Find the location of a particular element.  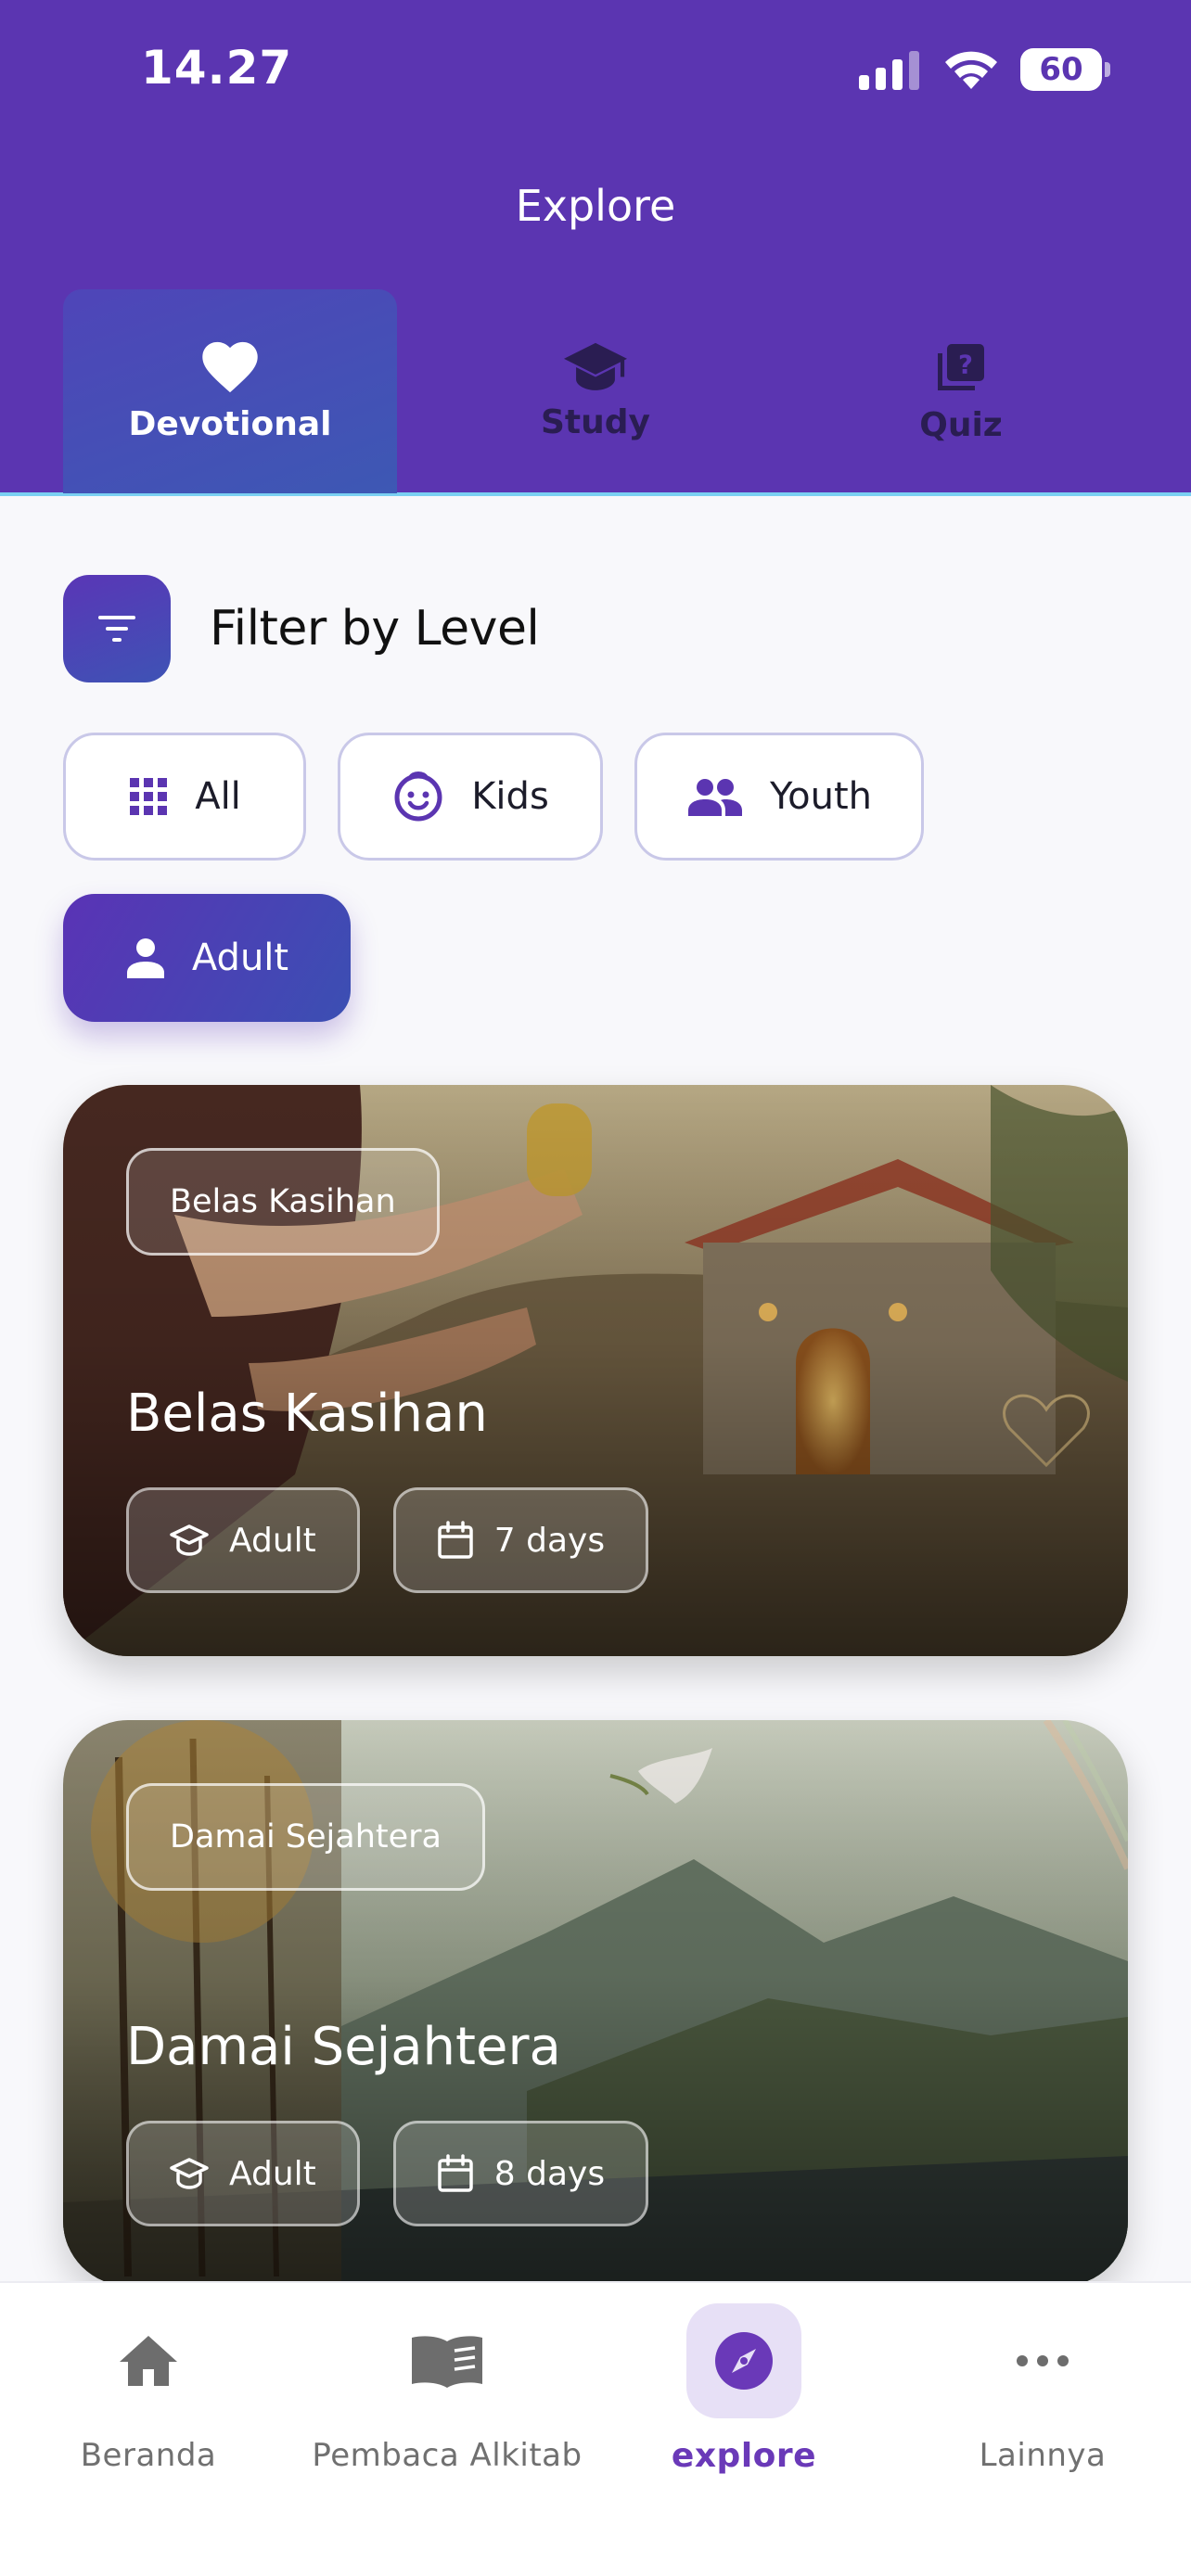

more-icon is located at coordinates (1043, 2360).